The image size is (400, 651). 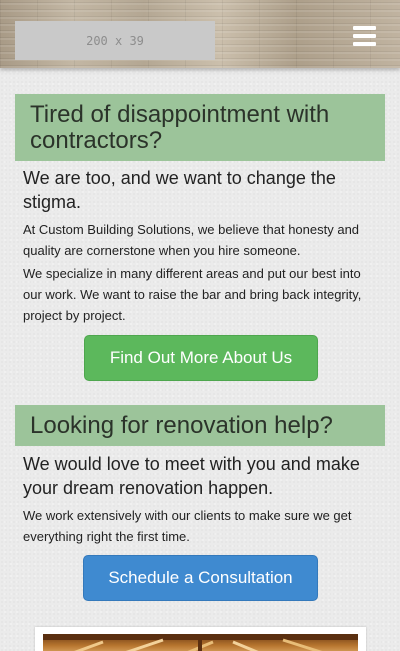 I want to click on schedule-consultation-button: Schedule a Consultation, so click(x=200, y=578).